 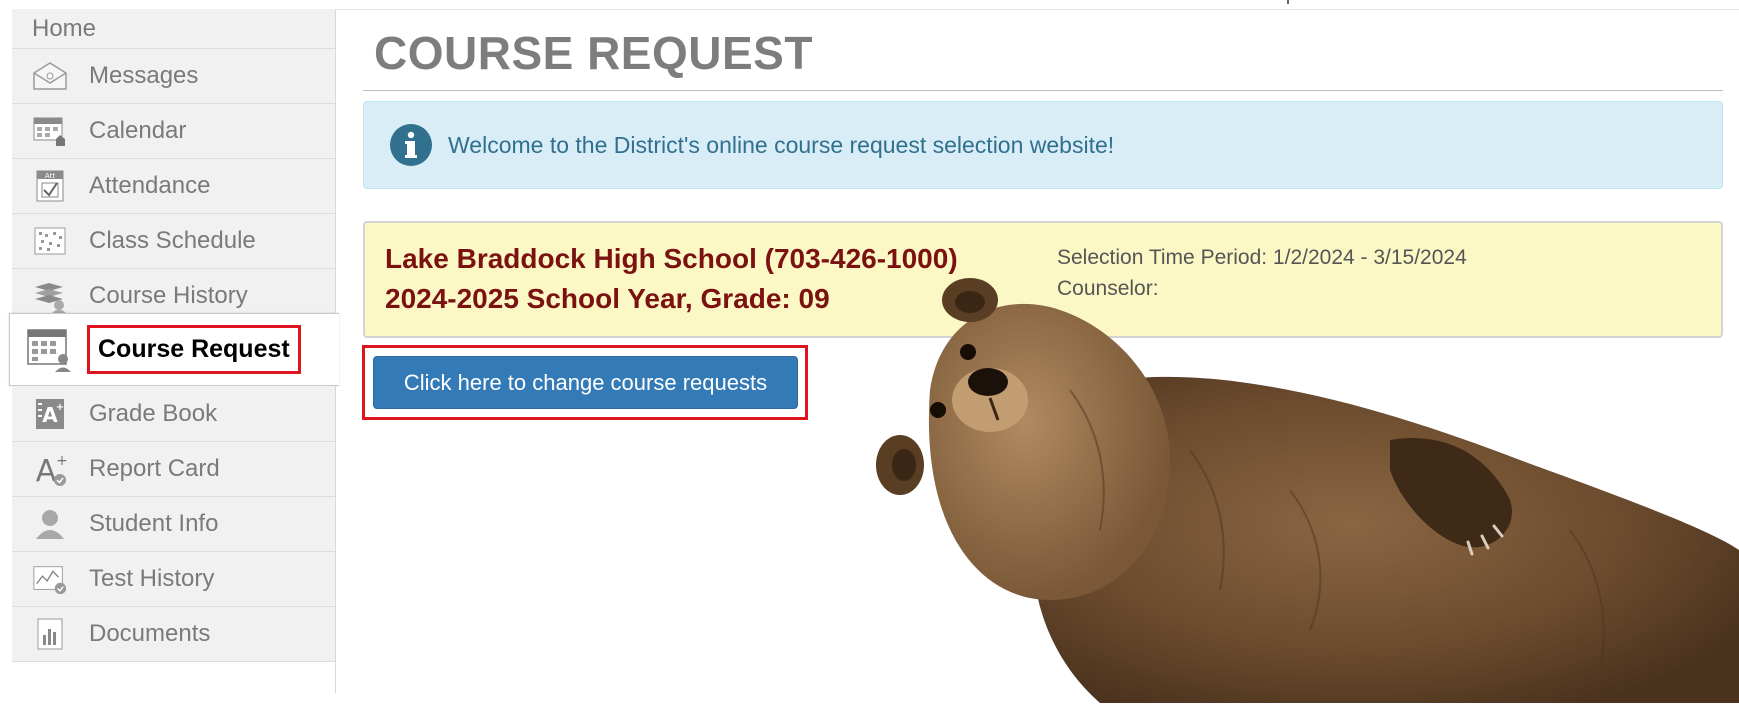 I want to click on document-icon, so click(x=50, y=634).